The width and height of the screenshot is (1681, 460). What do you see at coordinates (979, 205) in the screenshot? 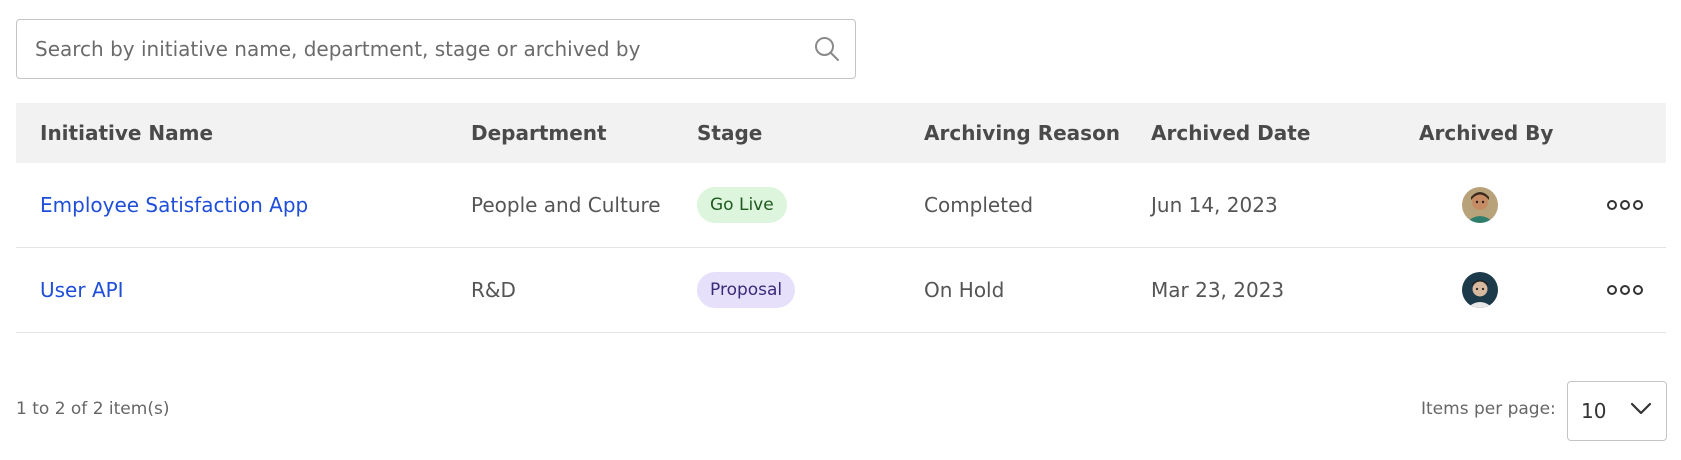
I see `archiving-reason-cell: Completed` at bounding box center [979, 205].